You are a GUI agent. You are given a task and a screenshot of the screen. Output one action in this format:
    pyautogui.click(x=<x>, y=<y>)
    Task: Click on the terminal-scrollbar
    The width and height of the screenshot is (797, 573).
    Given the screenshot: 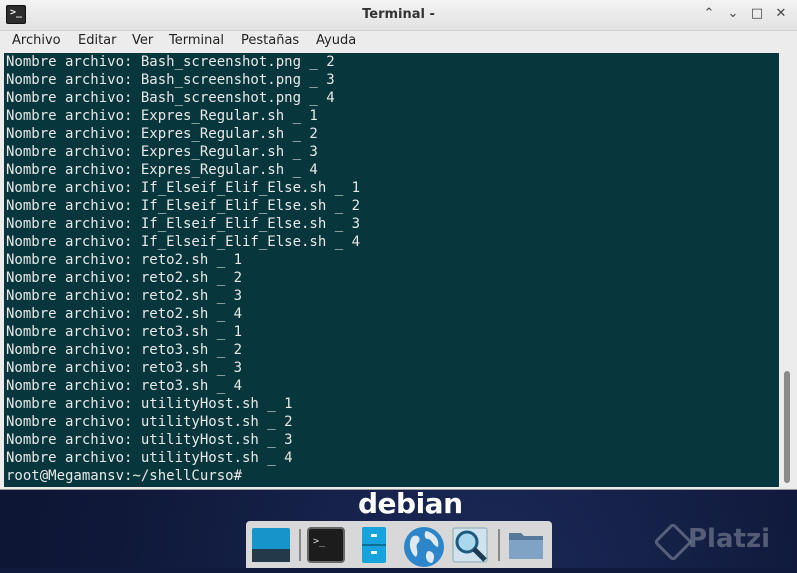 What is the action you would take?
    pyautogui.click(x=787, y=270)
    